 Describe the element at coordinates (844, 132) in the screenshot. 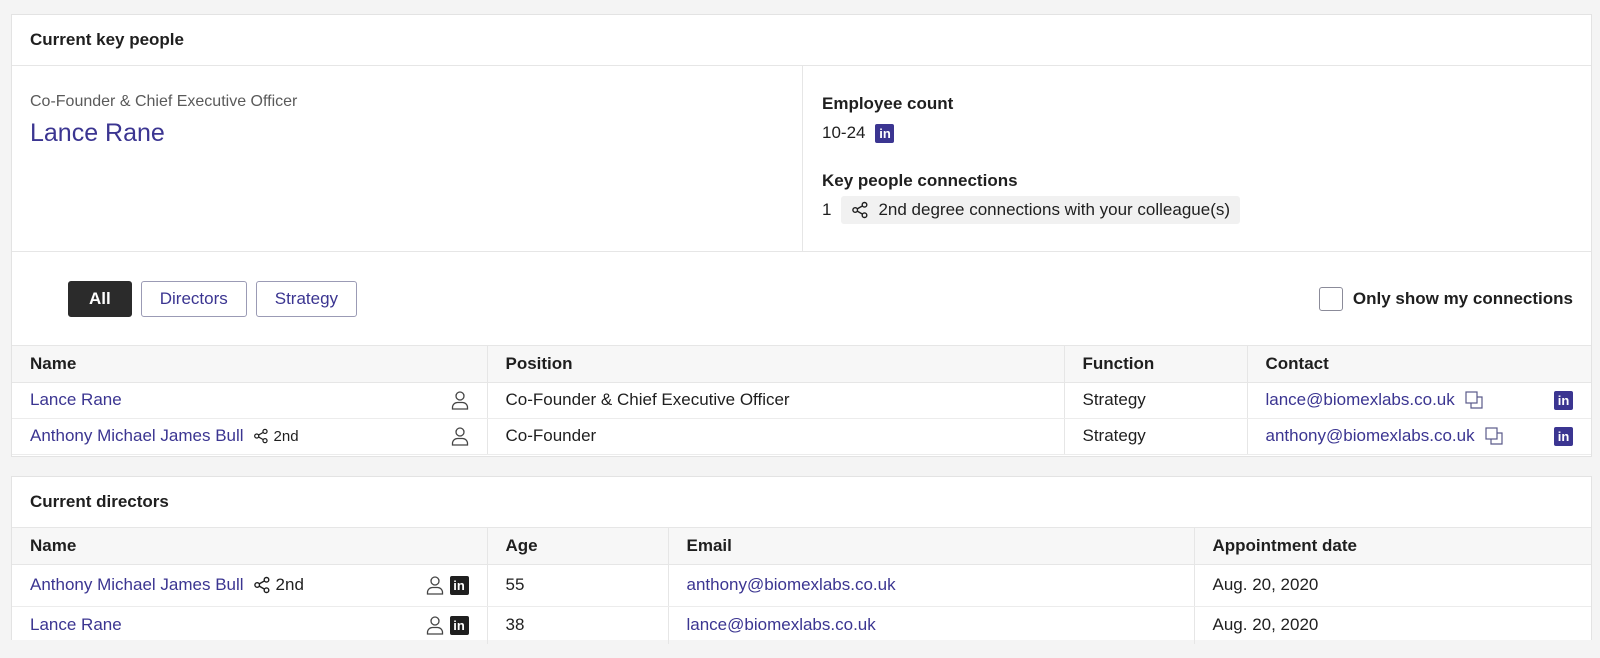

I see `employee-count-value: 10-24` at that location.